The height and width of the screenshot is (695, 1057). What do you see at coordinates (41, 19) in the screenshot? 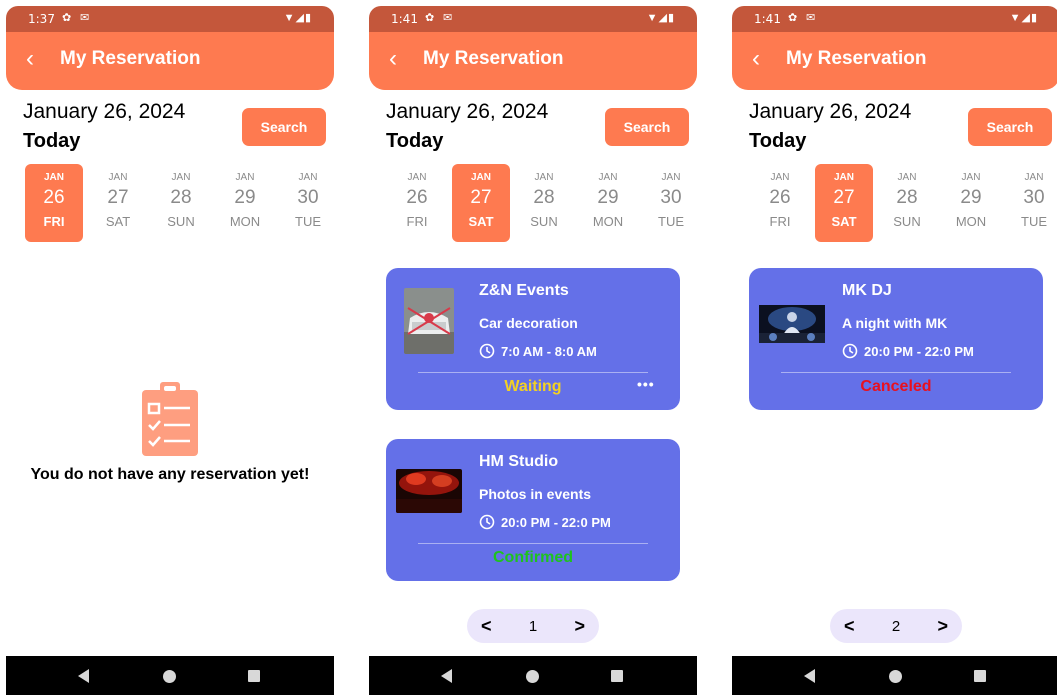
I see `status-time: 1:37` at bounding box center [41, 19].